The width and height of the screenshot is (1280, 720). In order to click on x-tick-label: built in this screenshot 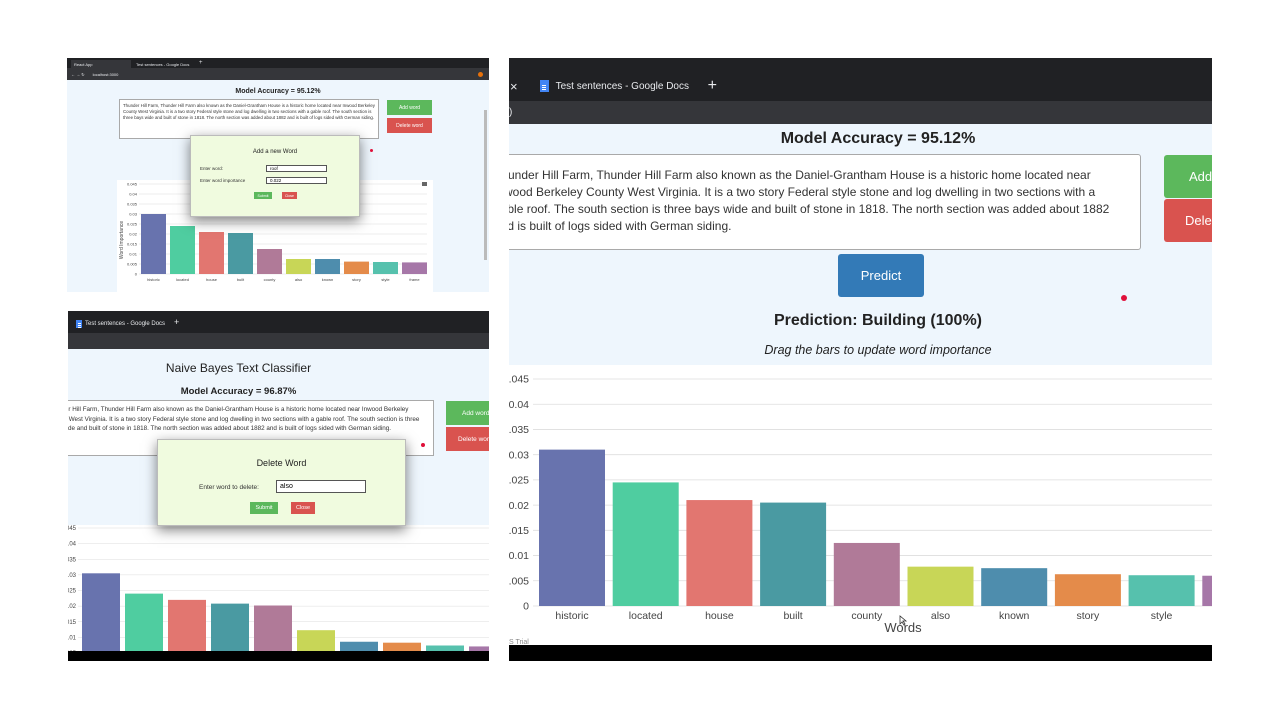, I will do `click(792, 616)`.